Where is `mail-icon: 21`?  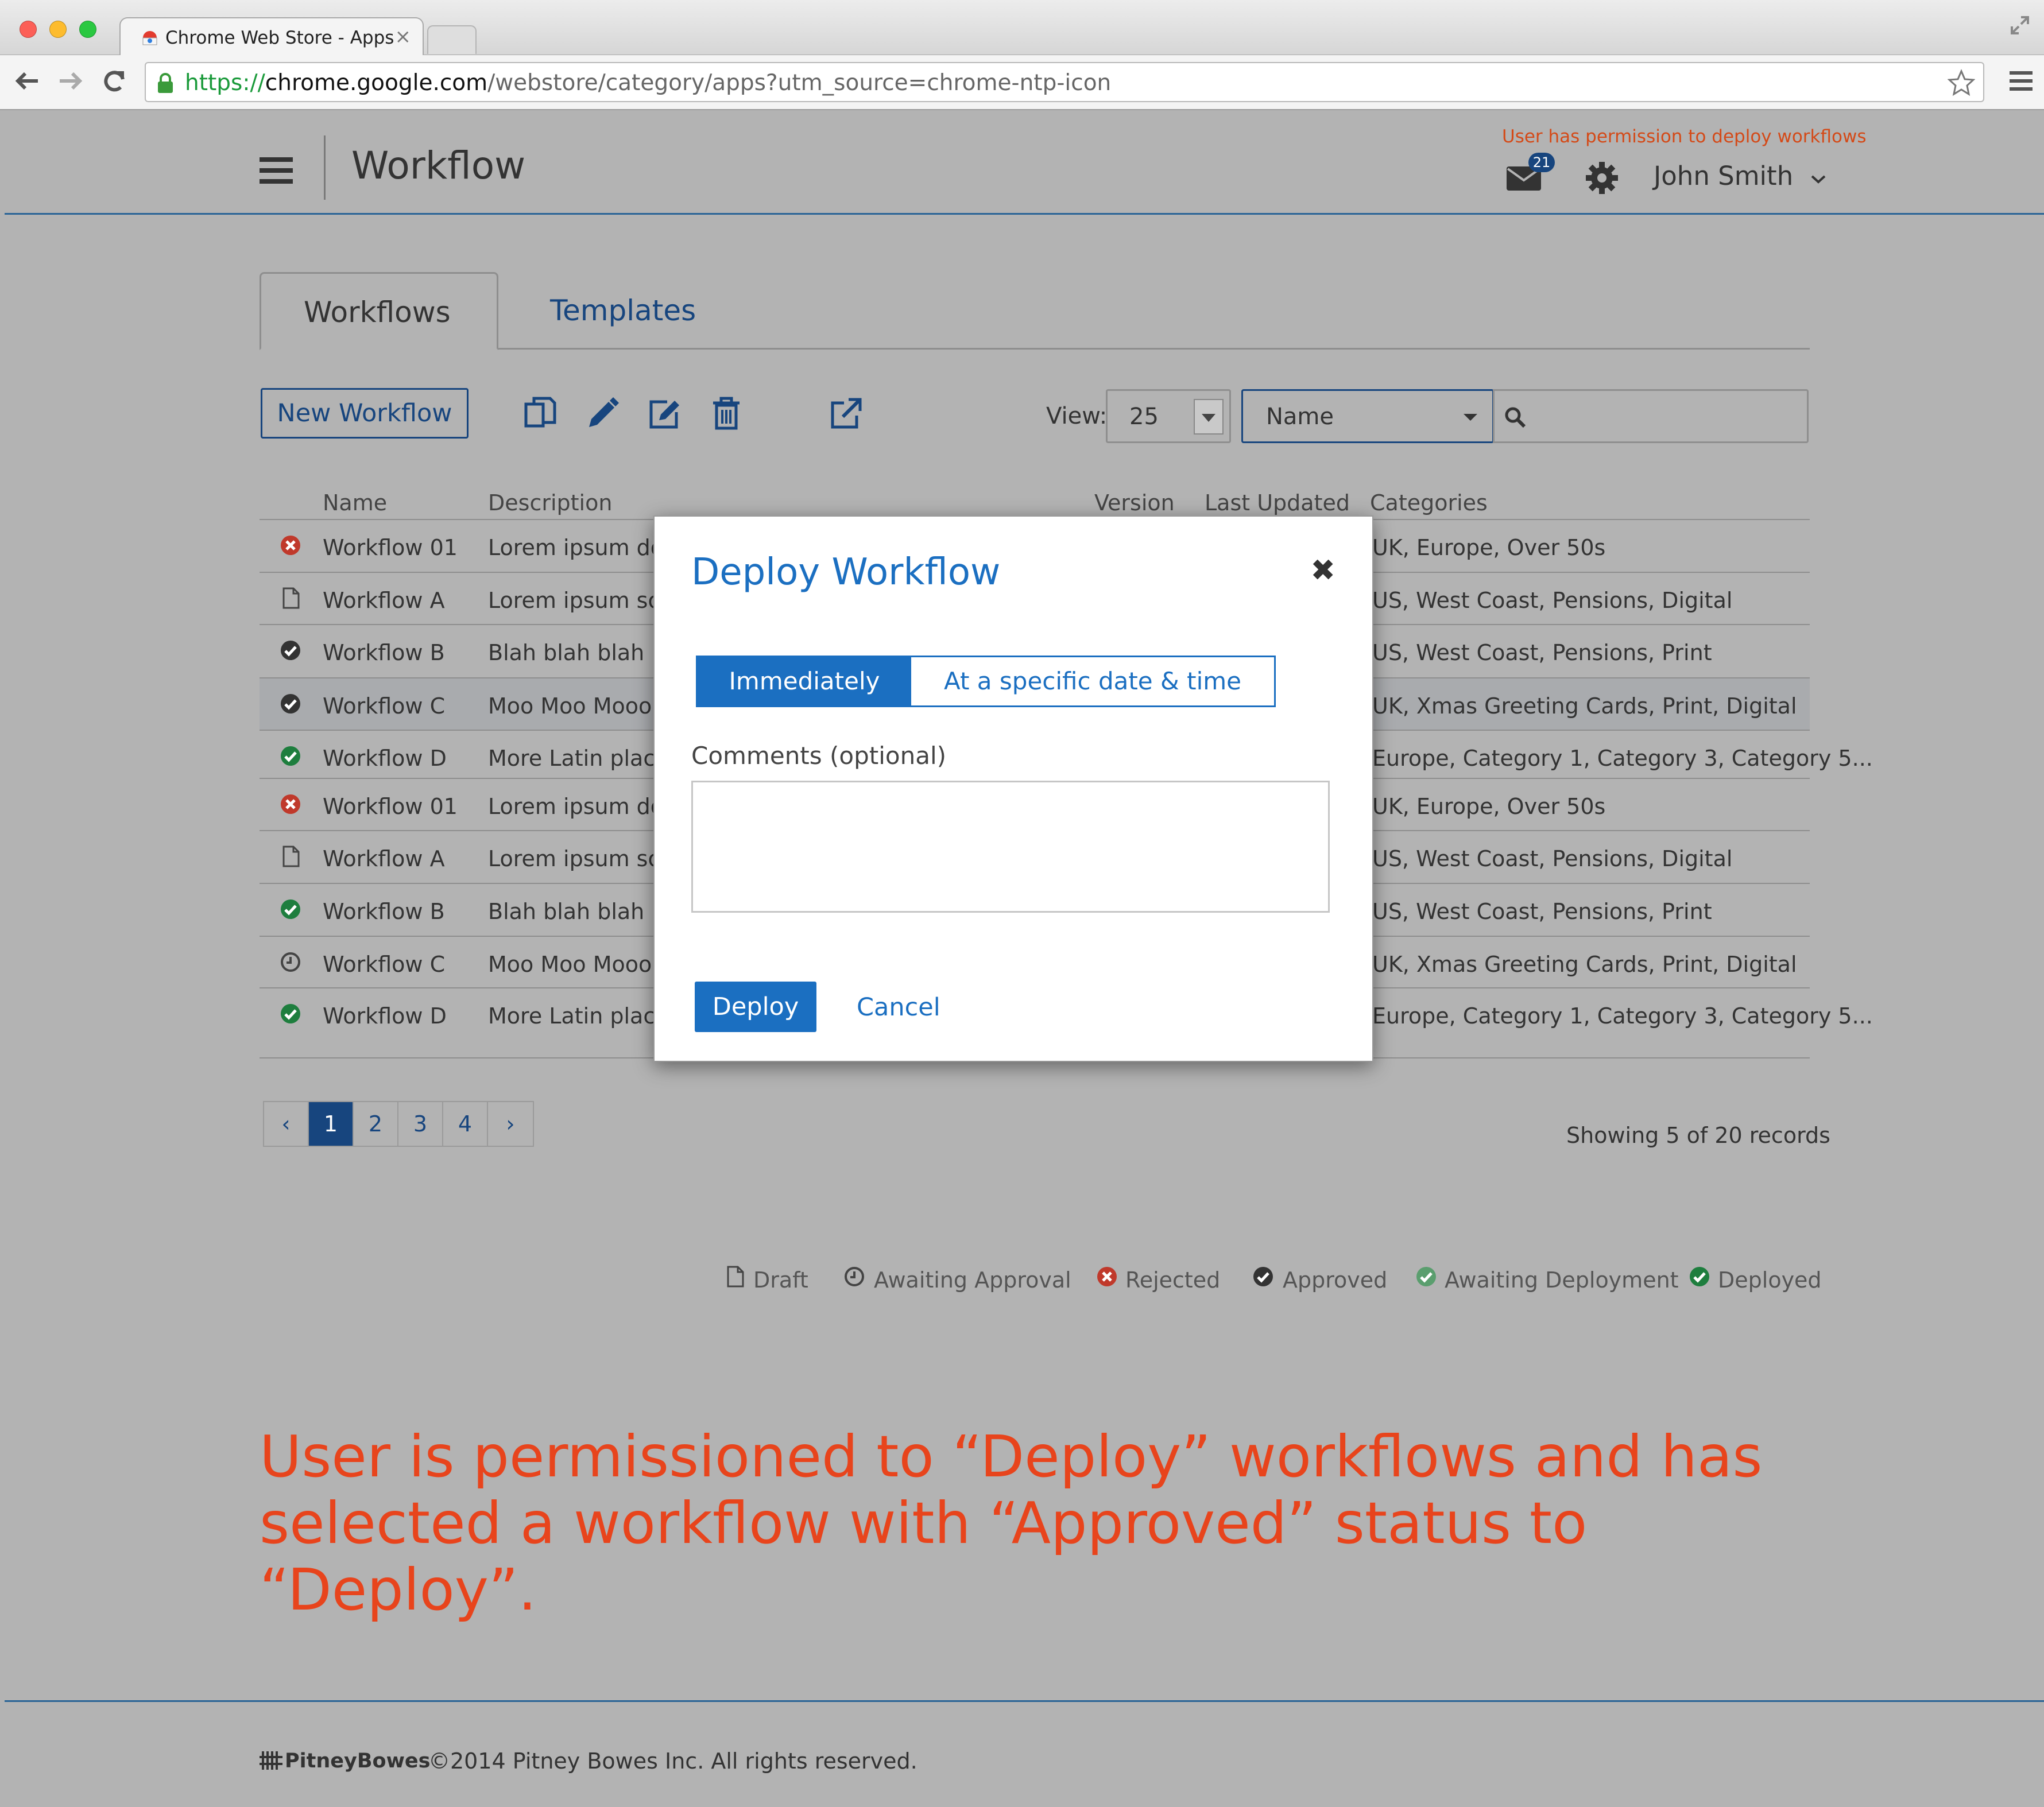 mail-icon: 21 is located at coordinates (1530, 174).